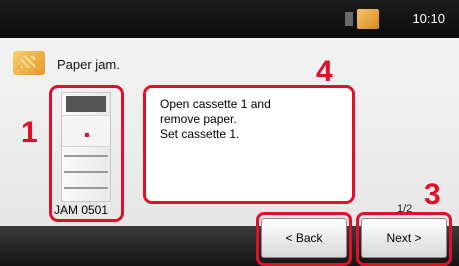 This screenshot has height=266, width=459. Describe the element at coordinates (29, 63) in the screenshot. I see `paper-jam-icon` at that location.